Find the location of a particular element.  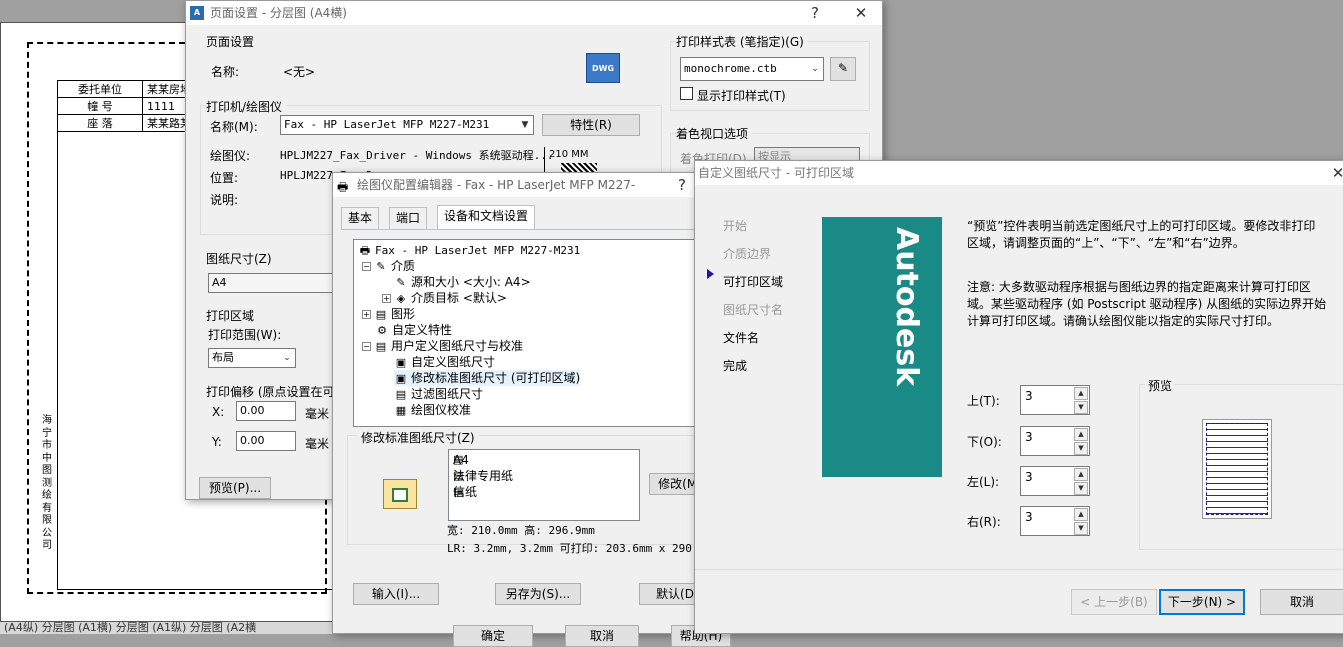

left-margin-spinner: 3 ▲ ▼ is located at coordinates (1055, 481).